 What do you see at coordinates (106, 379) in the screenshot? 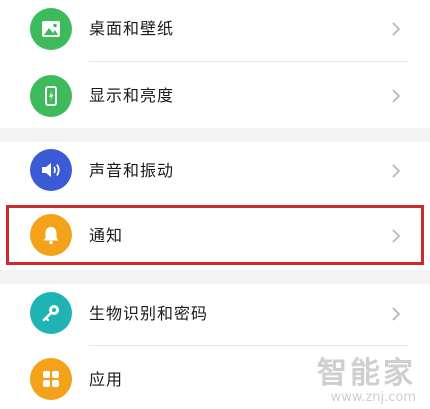
I see `settings-item-label: 应用` at bounding box center [106, 379].